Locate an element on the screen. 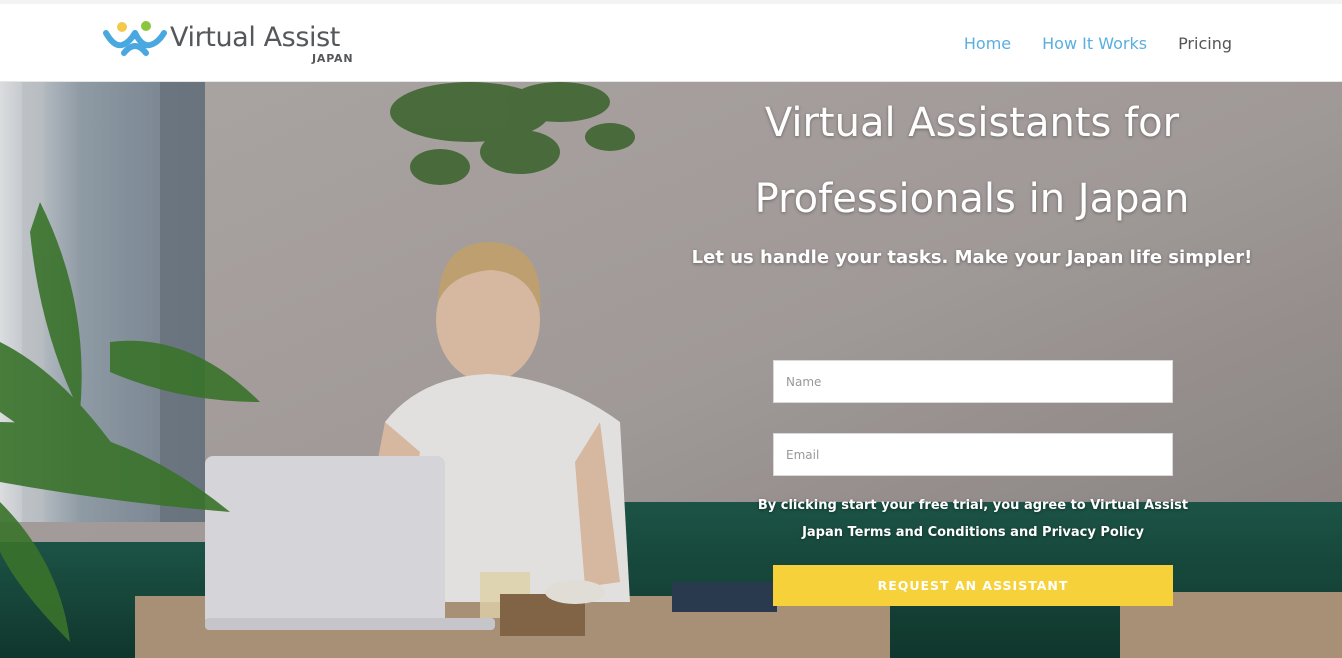 The image size is (1342, 658). email-input is located at coordinates (973, 454).